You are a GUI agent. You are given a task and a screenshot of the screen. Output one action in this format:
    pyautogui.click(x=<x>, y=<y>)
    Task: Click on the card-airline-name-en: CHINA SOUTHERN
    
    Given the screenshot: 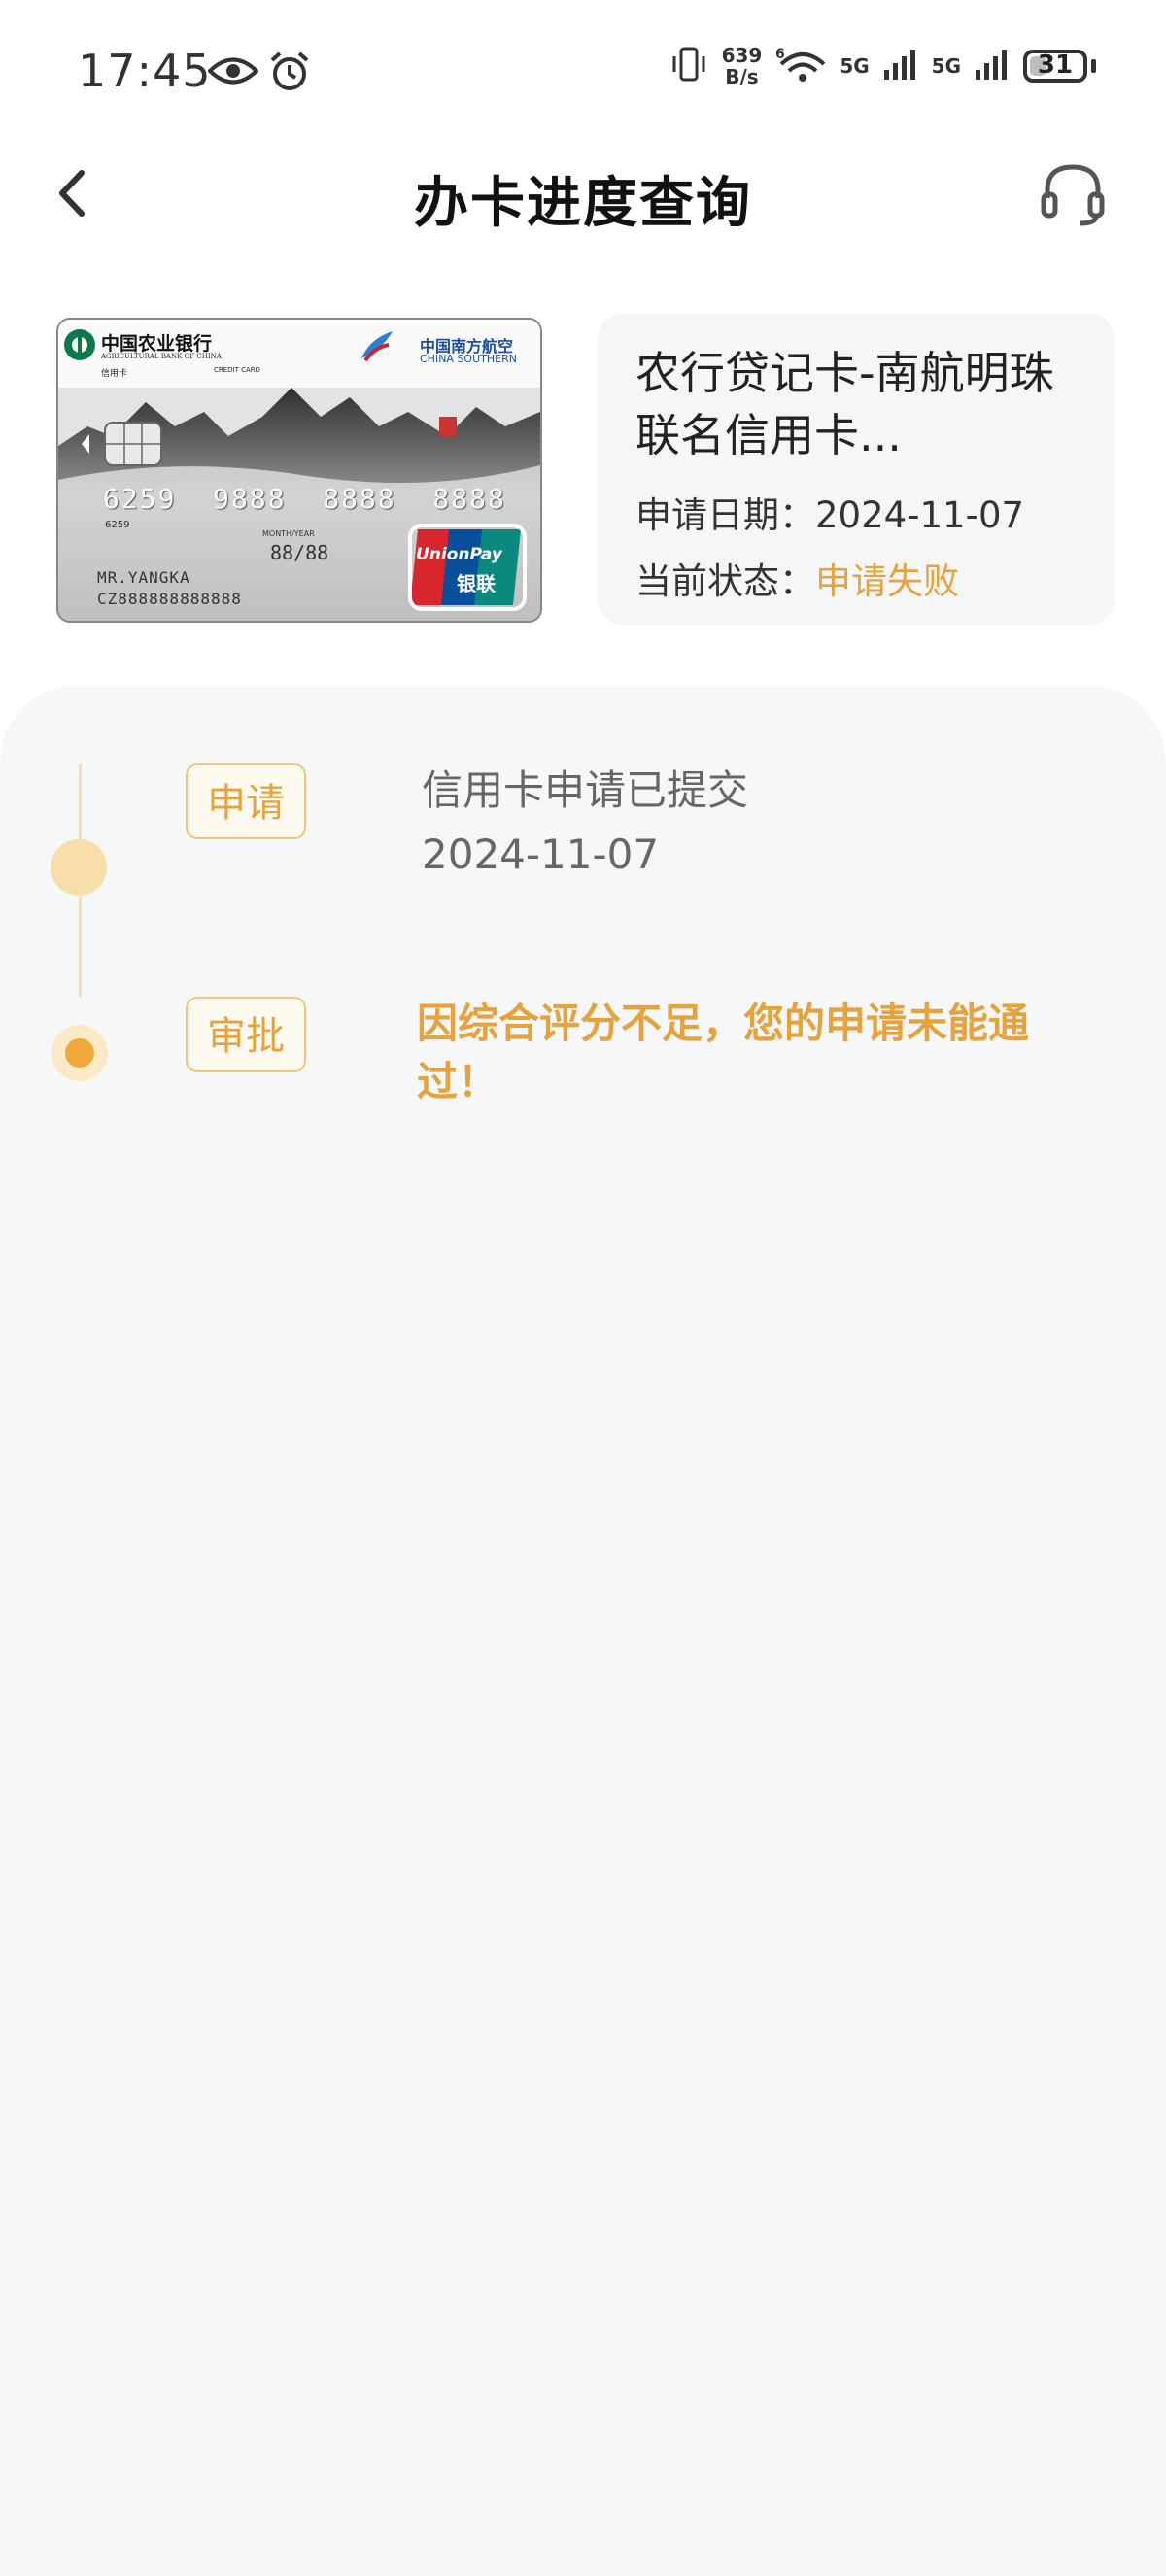 What is the action you would take?
    pyautogui.click(x=468, y=359)
    